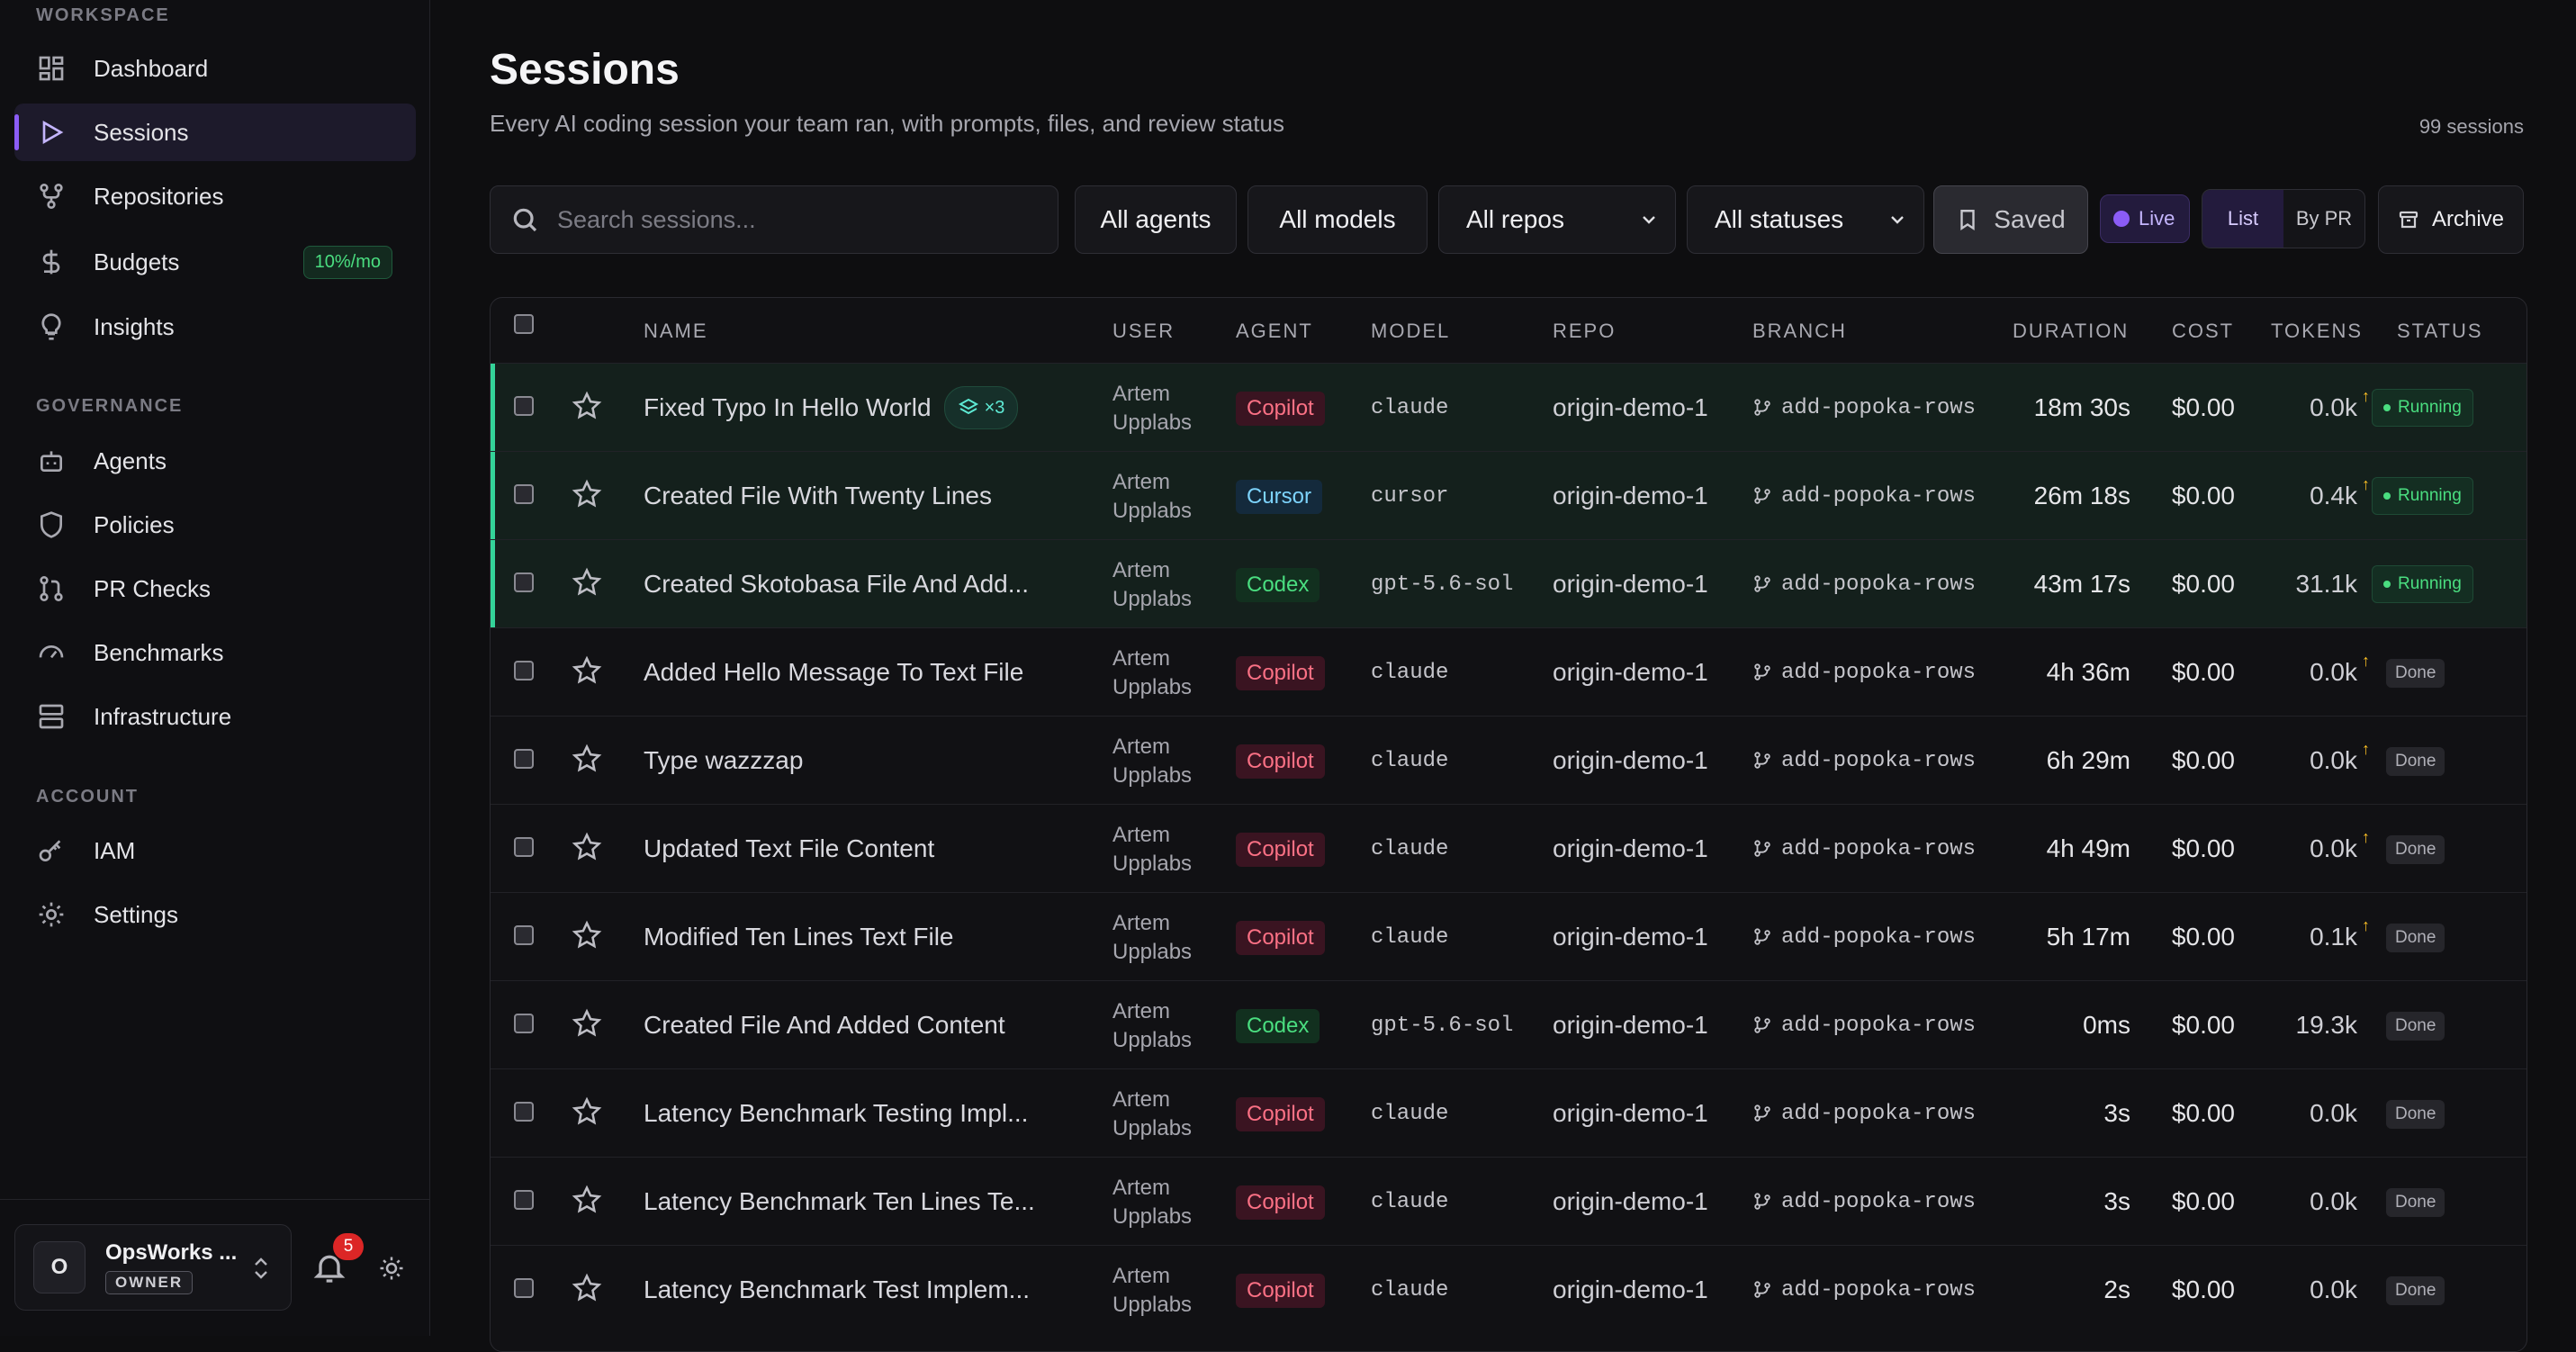 The height and width of the screenshot is (1352, 2576). What do you see at coordinates (1805, 219) in the screenshot?
I see `statuses-select: All statuses` at bounding box center [1805, 219].